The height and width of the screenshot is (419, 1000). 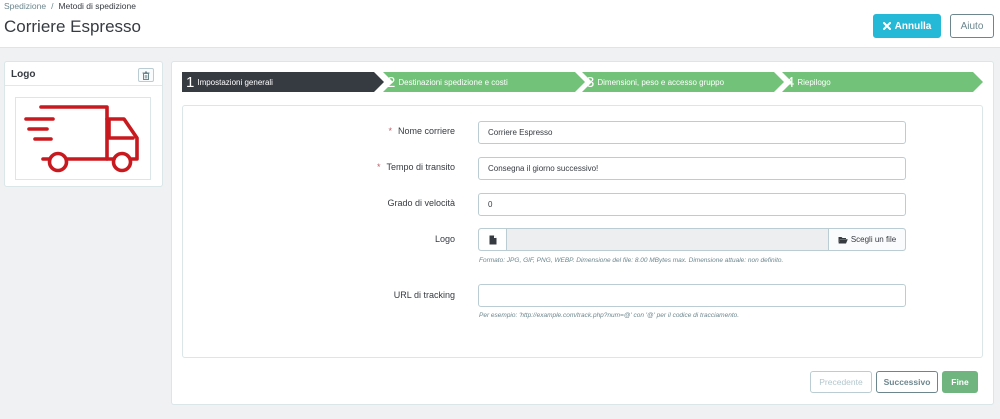 I want to click on wizard-step-1-label: Impostazioni generali, so click(x=235, y=82).